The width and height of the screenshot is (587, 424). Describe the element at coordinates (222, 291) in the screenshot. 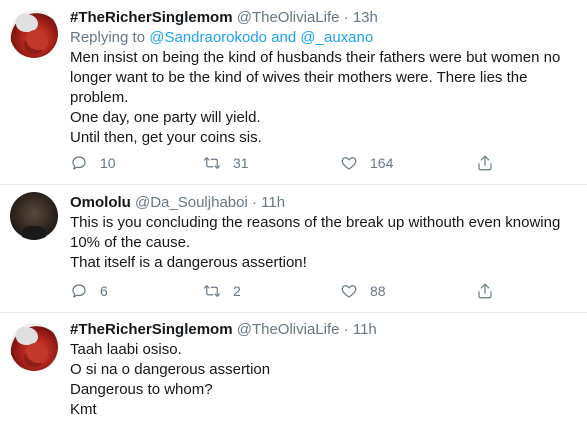

I see `retweet-button: 2` at that location.